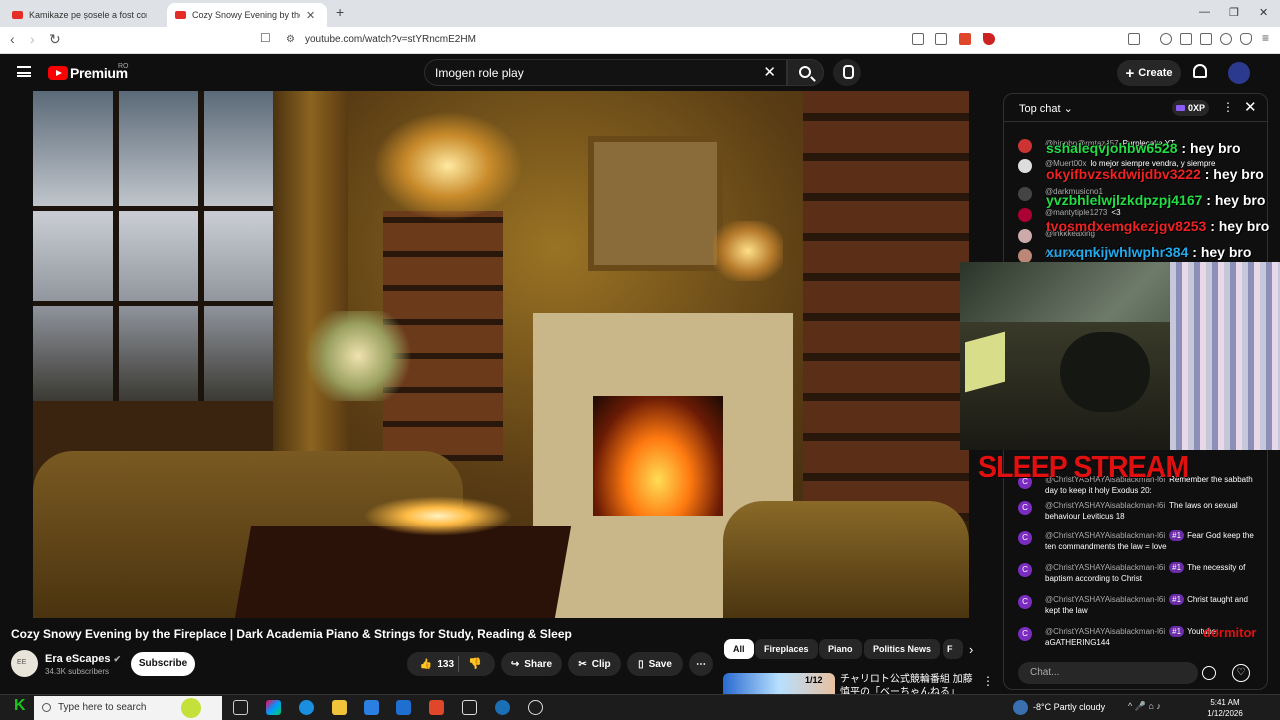  Describe the element at coordinates (941, 39) in the screenshot. I see `share-page-icon` at that location.